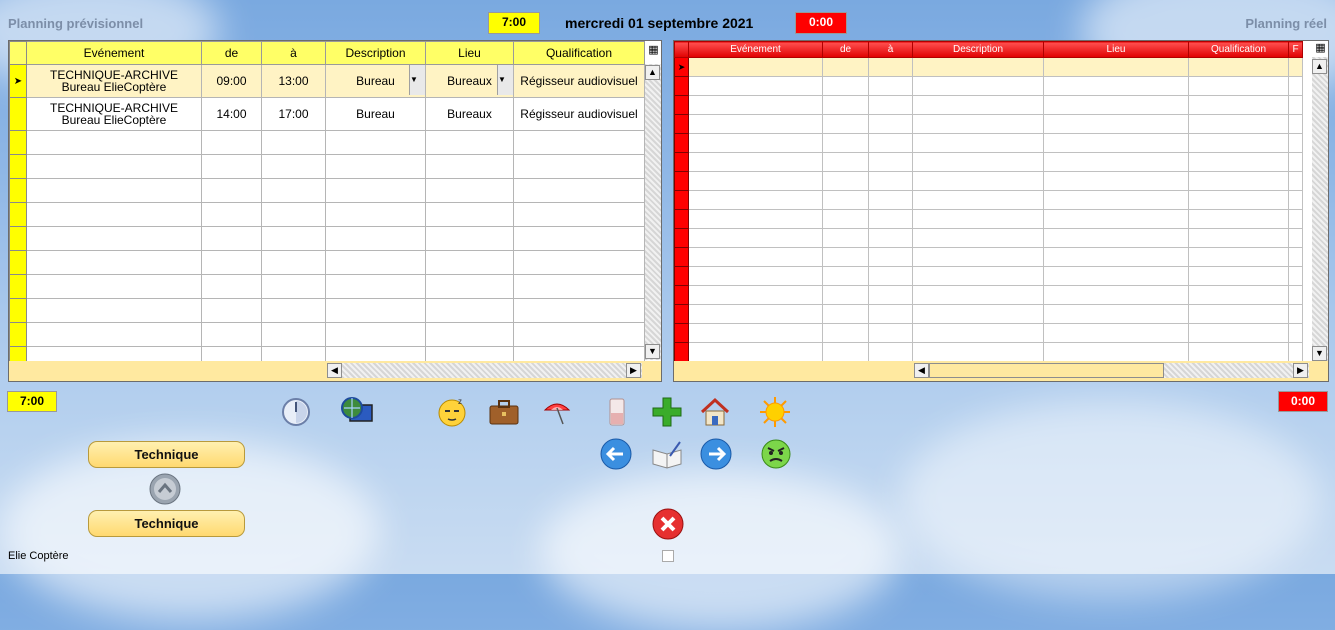 The width and height of the screenshot is (1335, 630). What do you see at coordinates (557, 412) in the screenshot?
I see `beach-umbrella-icon` at bounding box center [557, 412].